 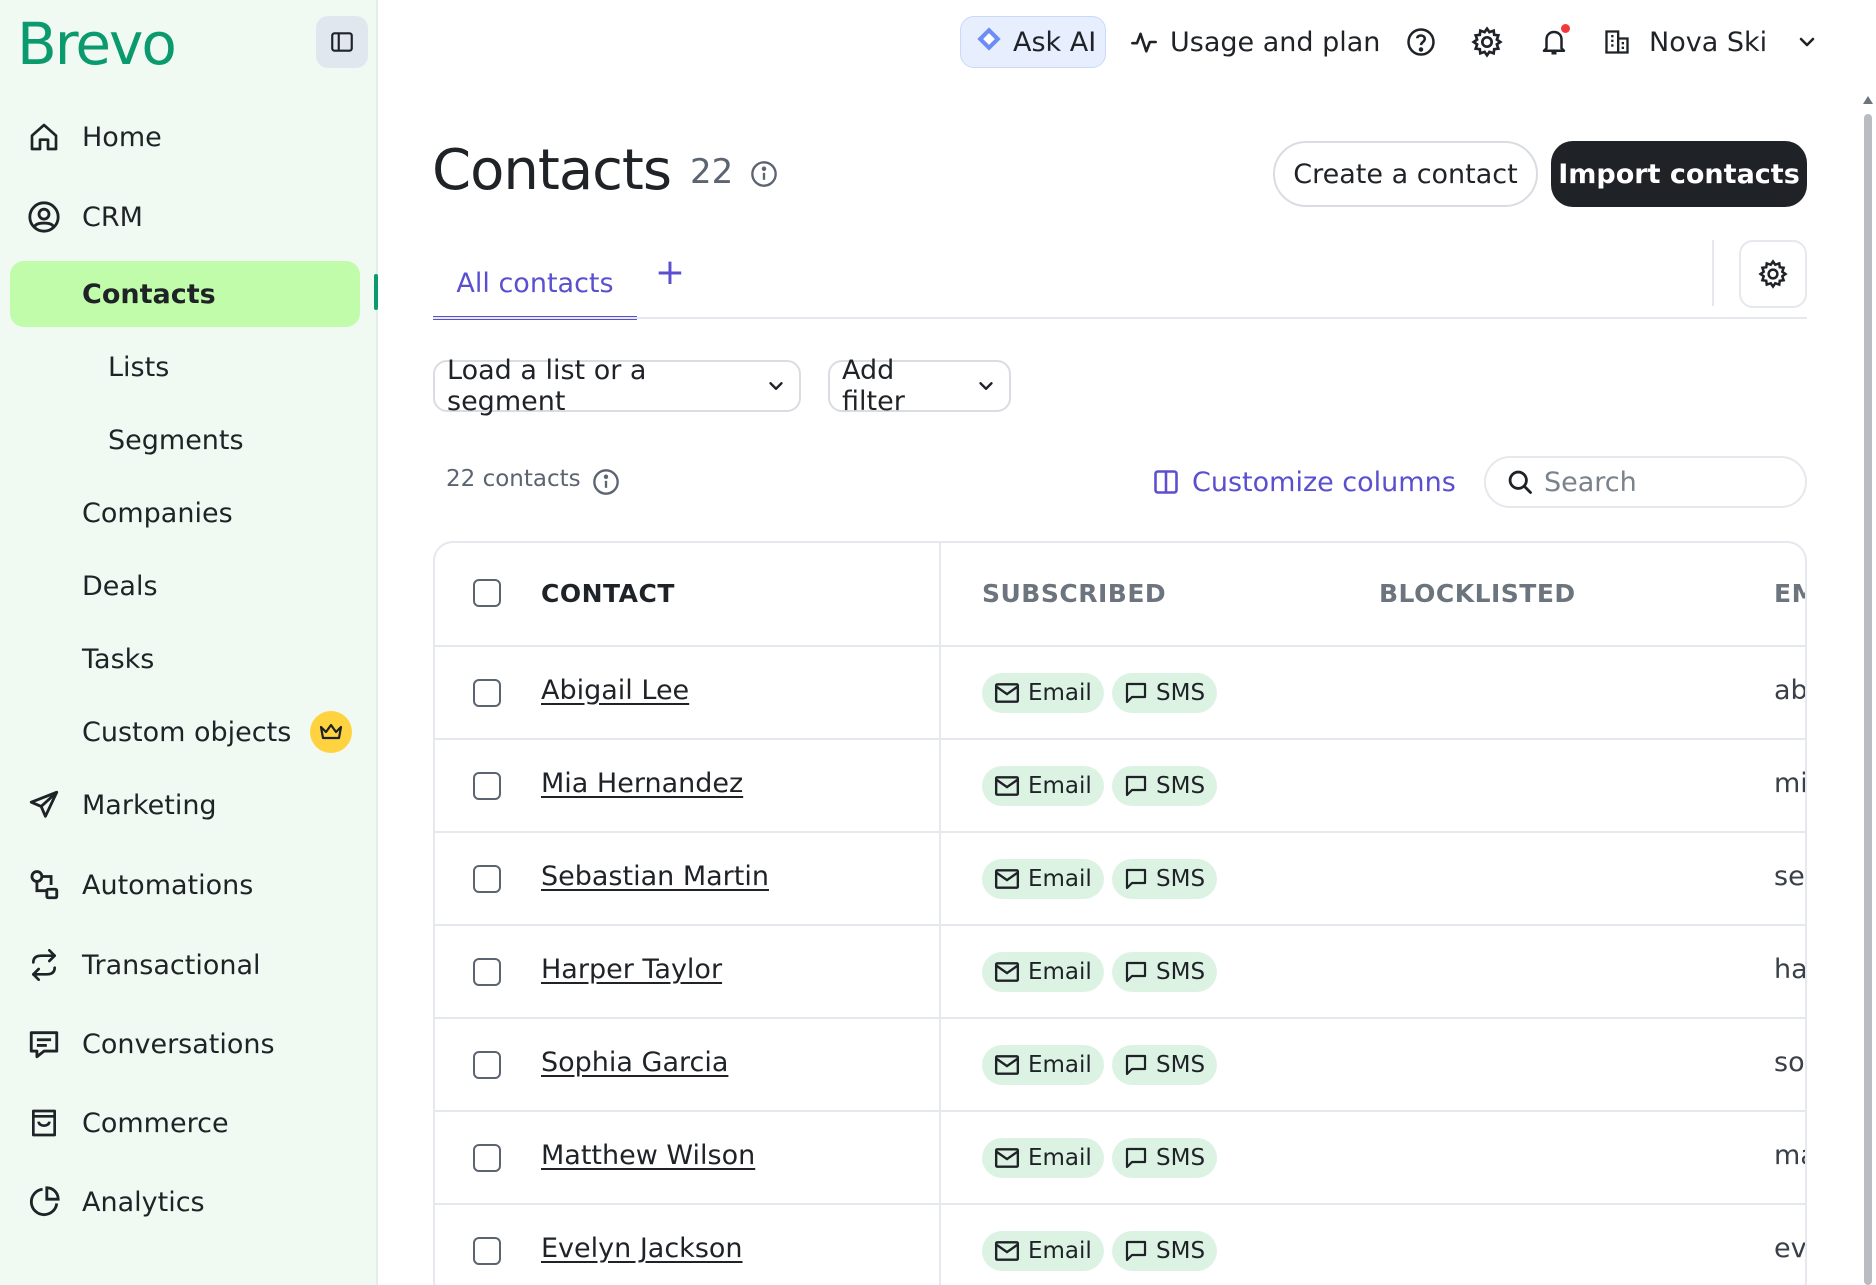 I want to click on active-indicator, so click(x=376, y=292).